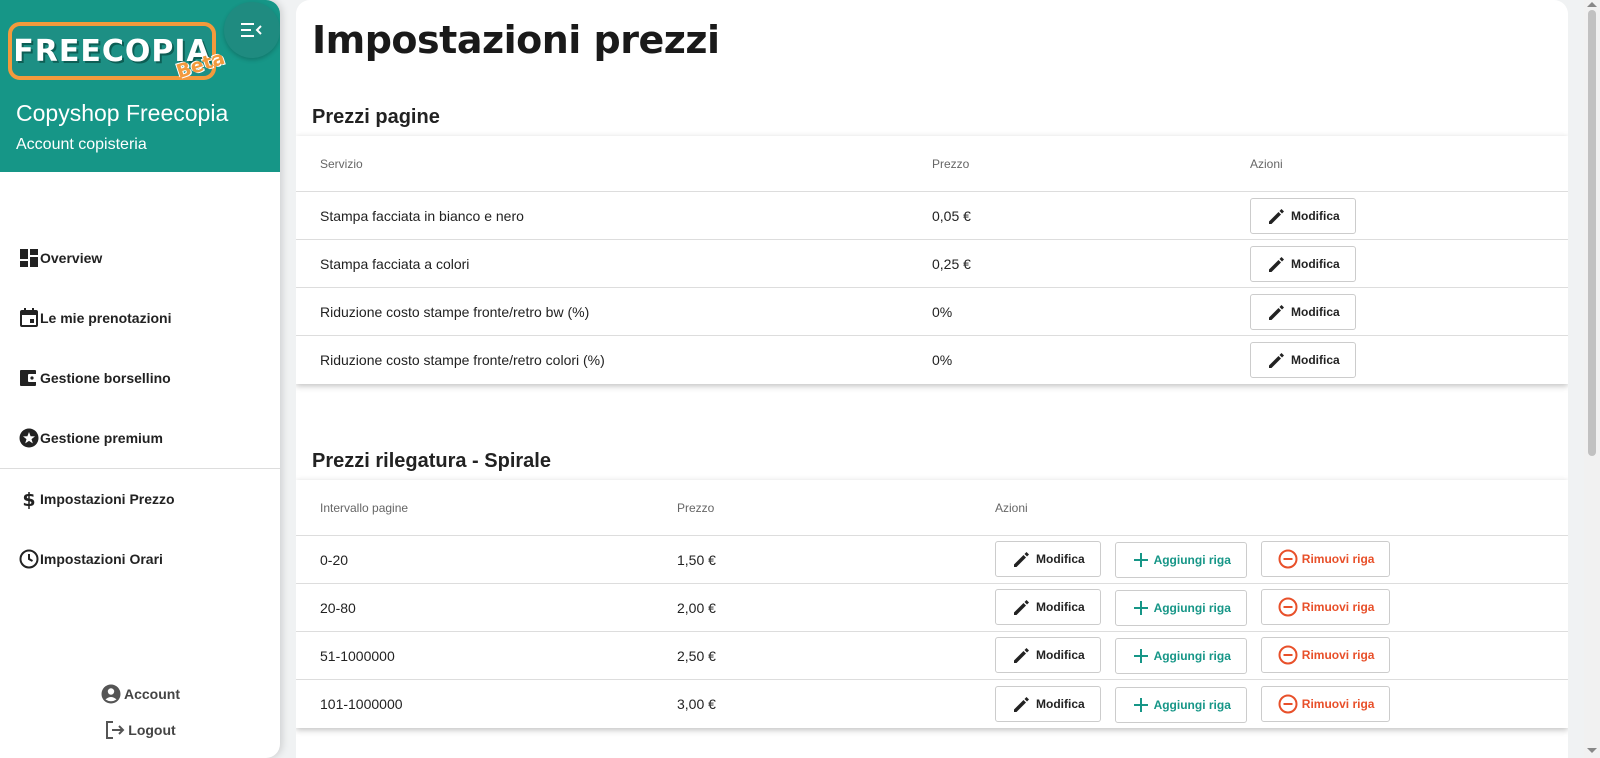  Describe the element at coordinates (111, 694) in the screenshot. I see `account-circle-icon` at that location.